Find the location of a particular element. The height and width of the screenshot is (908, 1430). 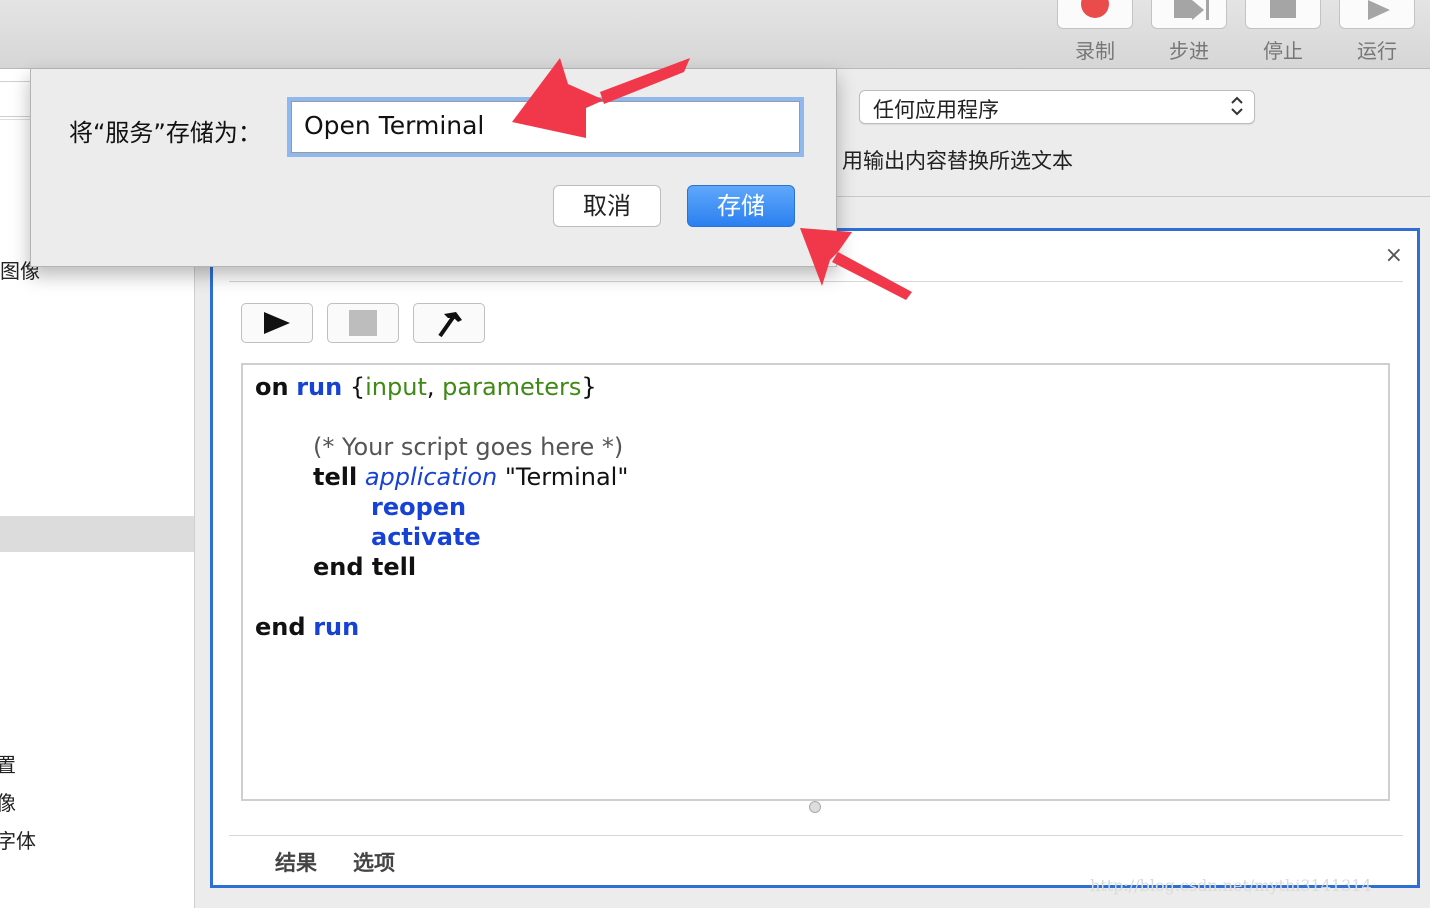

step-icon is located at coordinates (1183, 9).